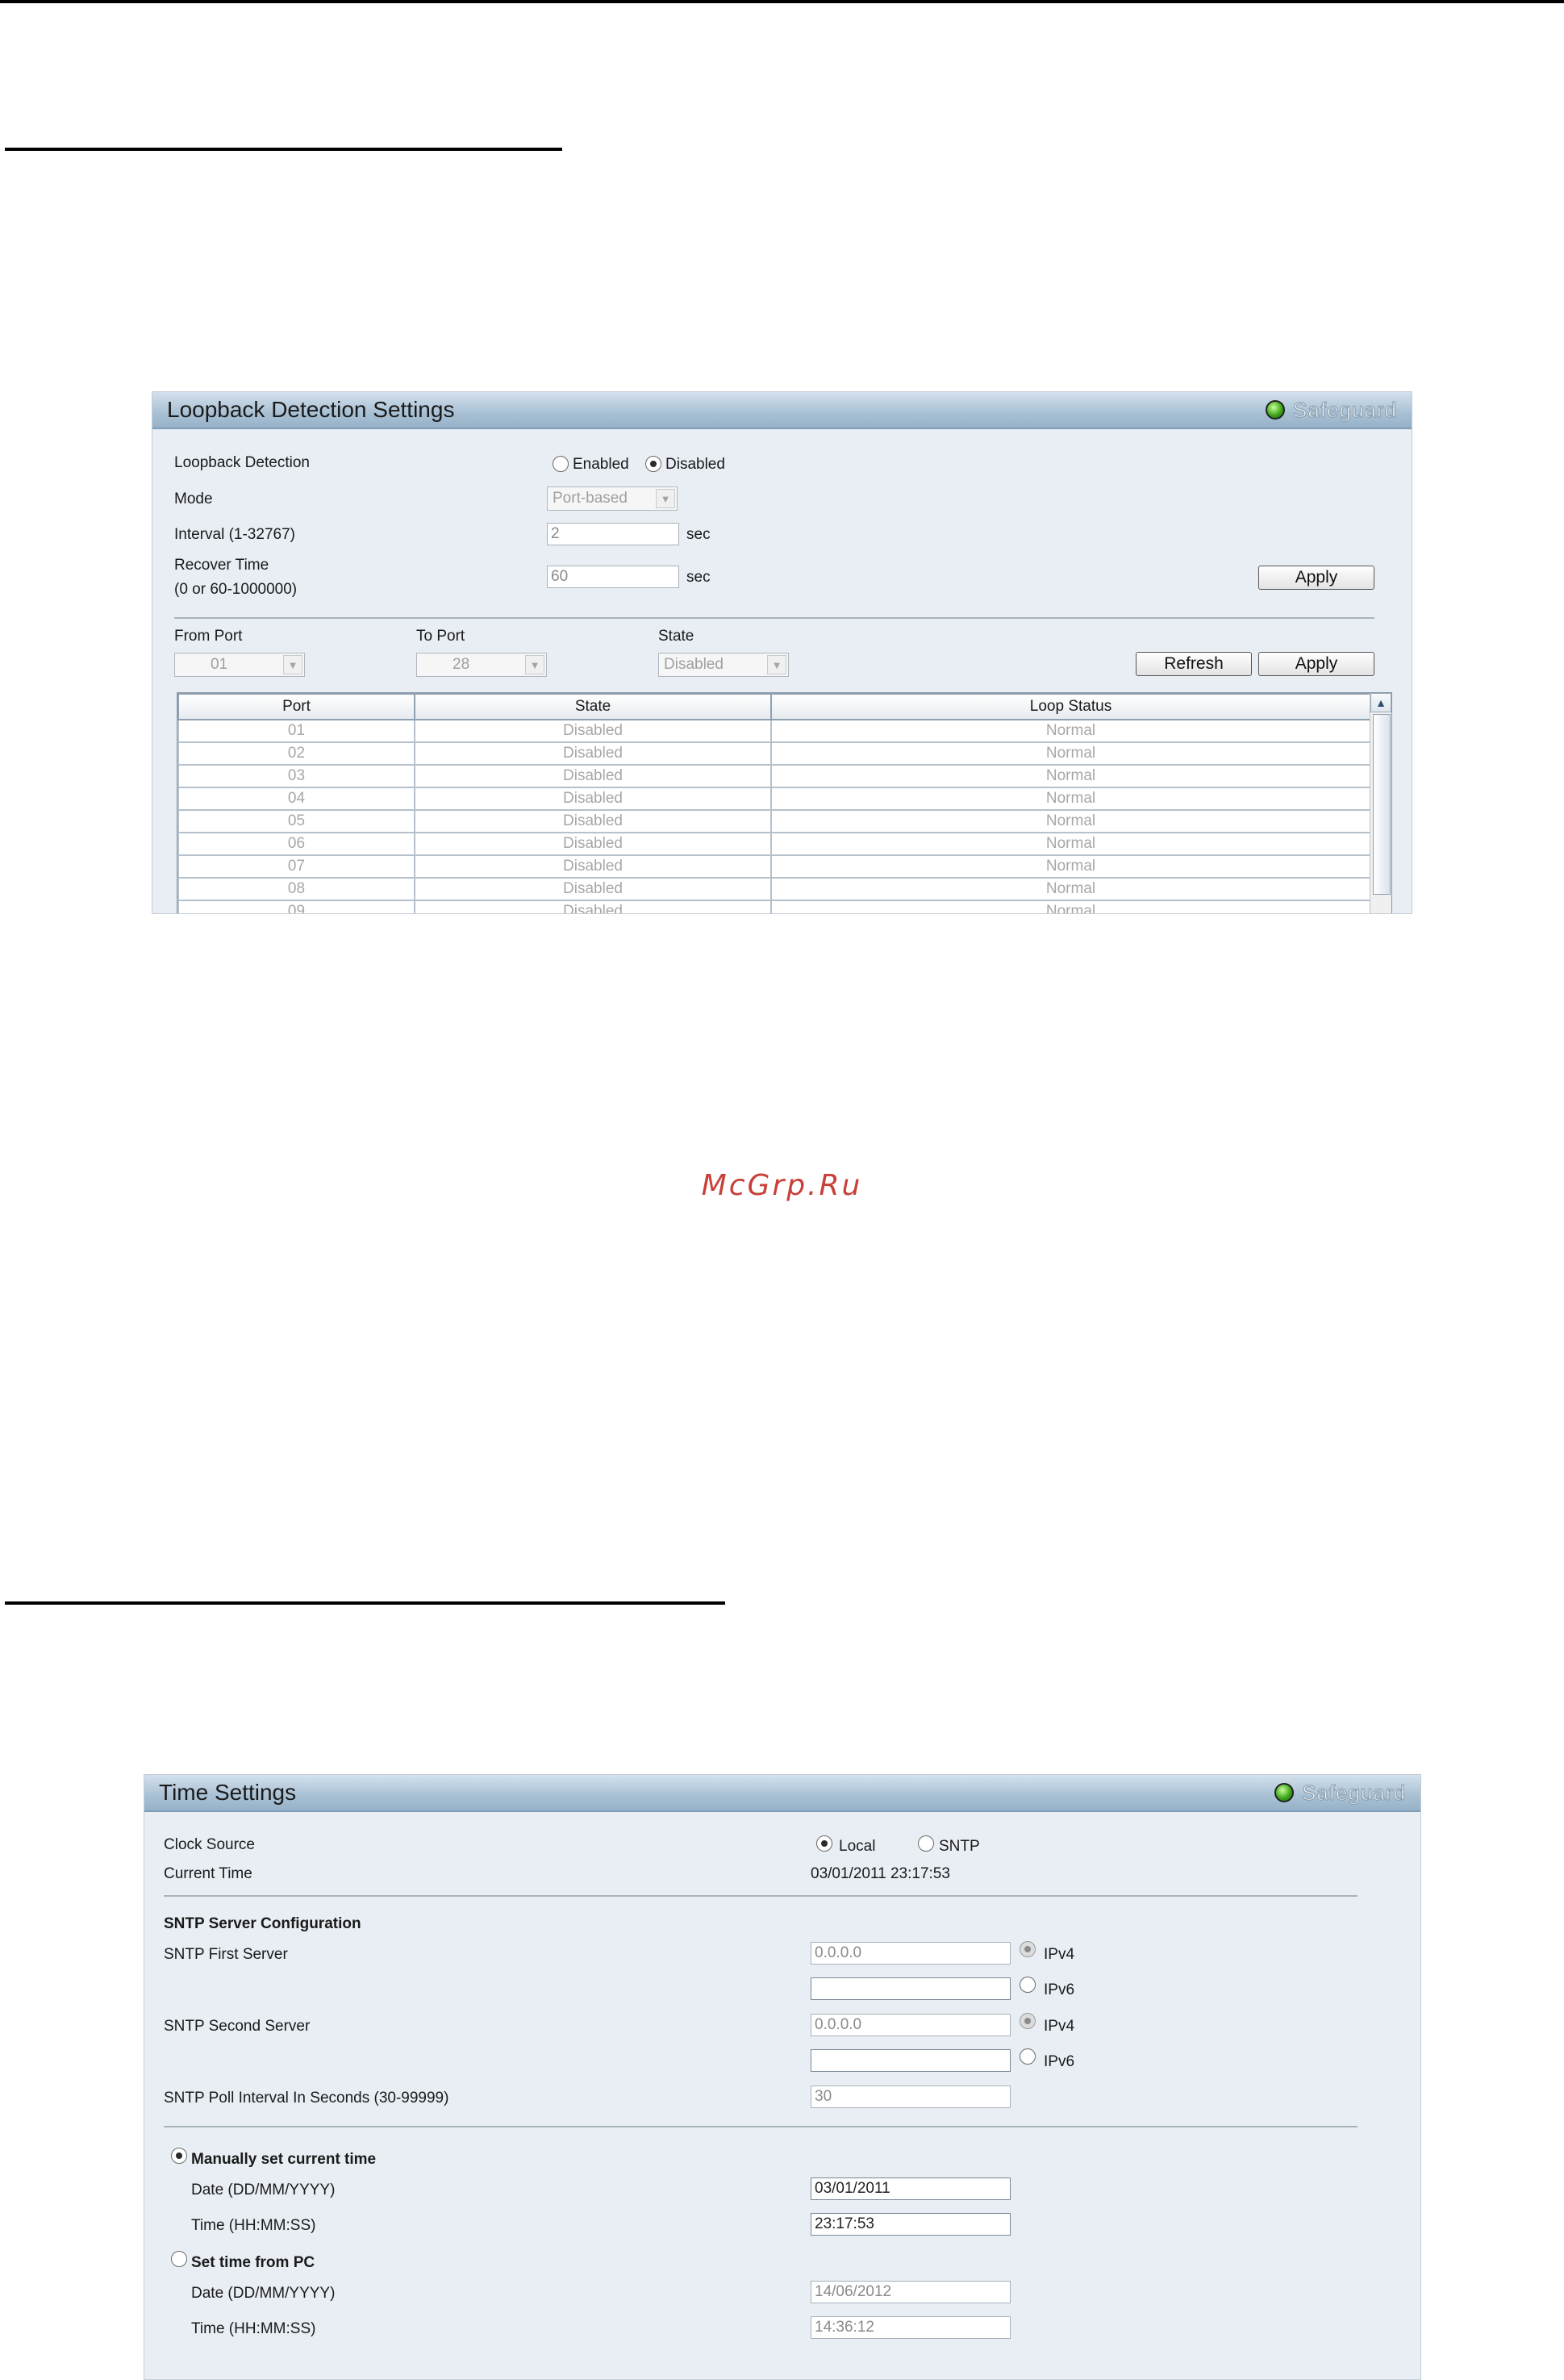  Describe the element at coordinates (242, 463) in the screenshot. I see `loopback-detection-label: Loopback Detection` at that location.